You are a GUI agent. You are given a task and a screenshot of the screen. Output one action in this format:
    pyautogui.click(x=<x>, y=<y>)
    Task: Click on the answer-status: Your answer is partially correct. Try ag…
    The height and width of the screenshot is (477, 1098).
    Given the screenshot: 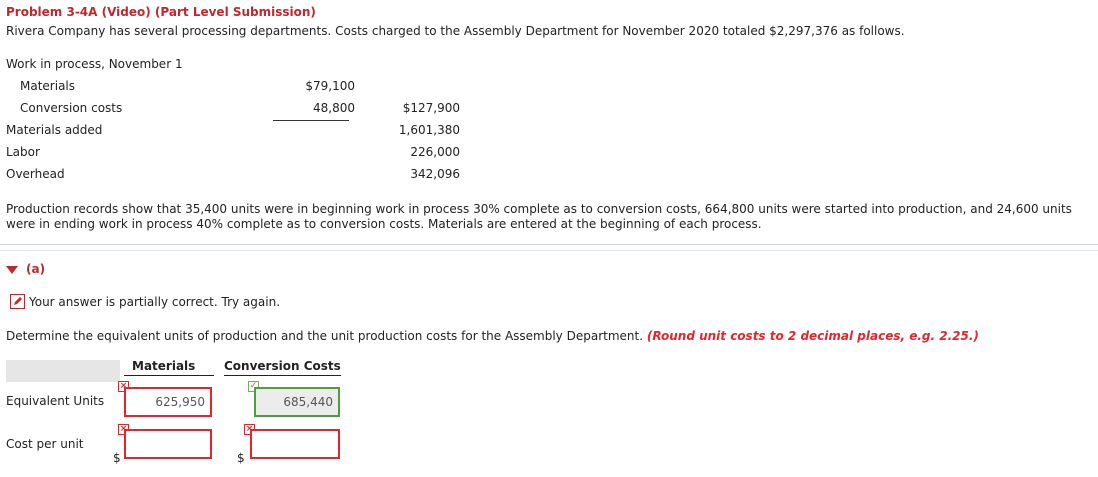 What is the action you would take?
    pyautogui.click(x=145, y=301)
    